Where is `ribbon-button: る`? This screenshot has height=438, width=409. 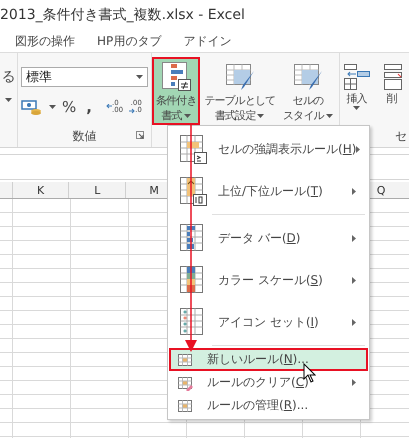 ribbon-button: る is located at coordinates (9, 77).